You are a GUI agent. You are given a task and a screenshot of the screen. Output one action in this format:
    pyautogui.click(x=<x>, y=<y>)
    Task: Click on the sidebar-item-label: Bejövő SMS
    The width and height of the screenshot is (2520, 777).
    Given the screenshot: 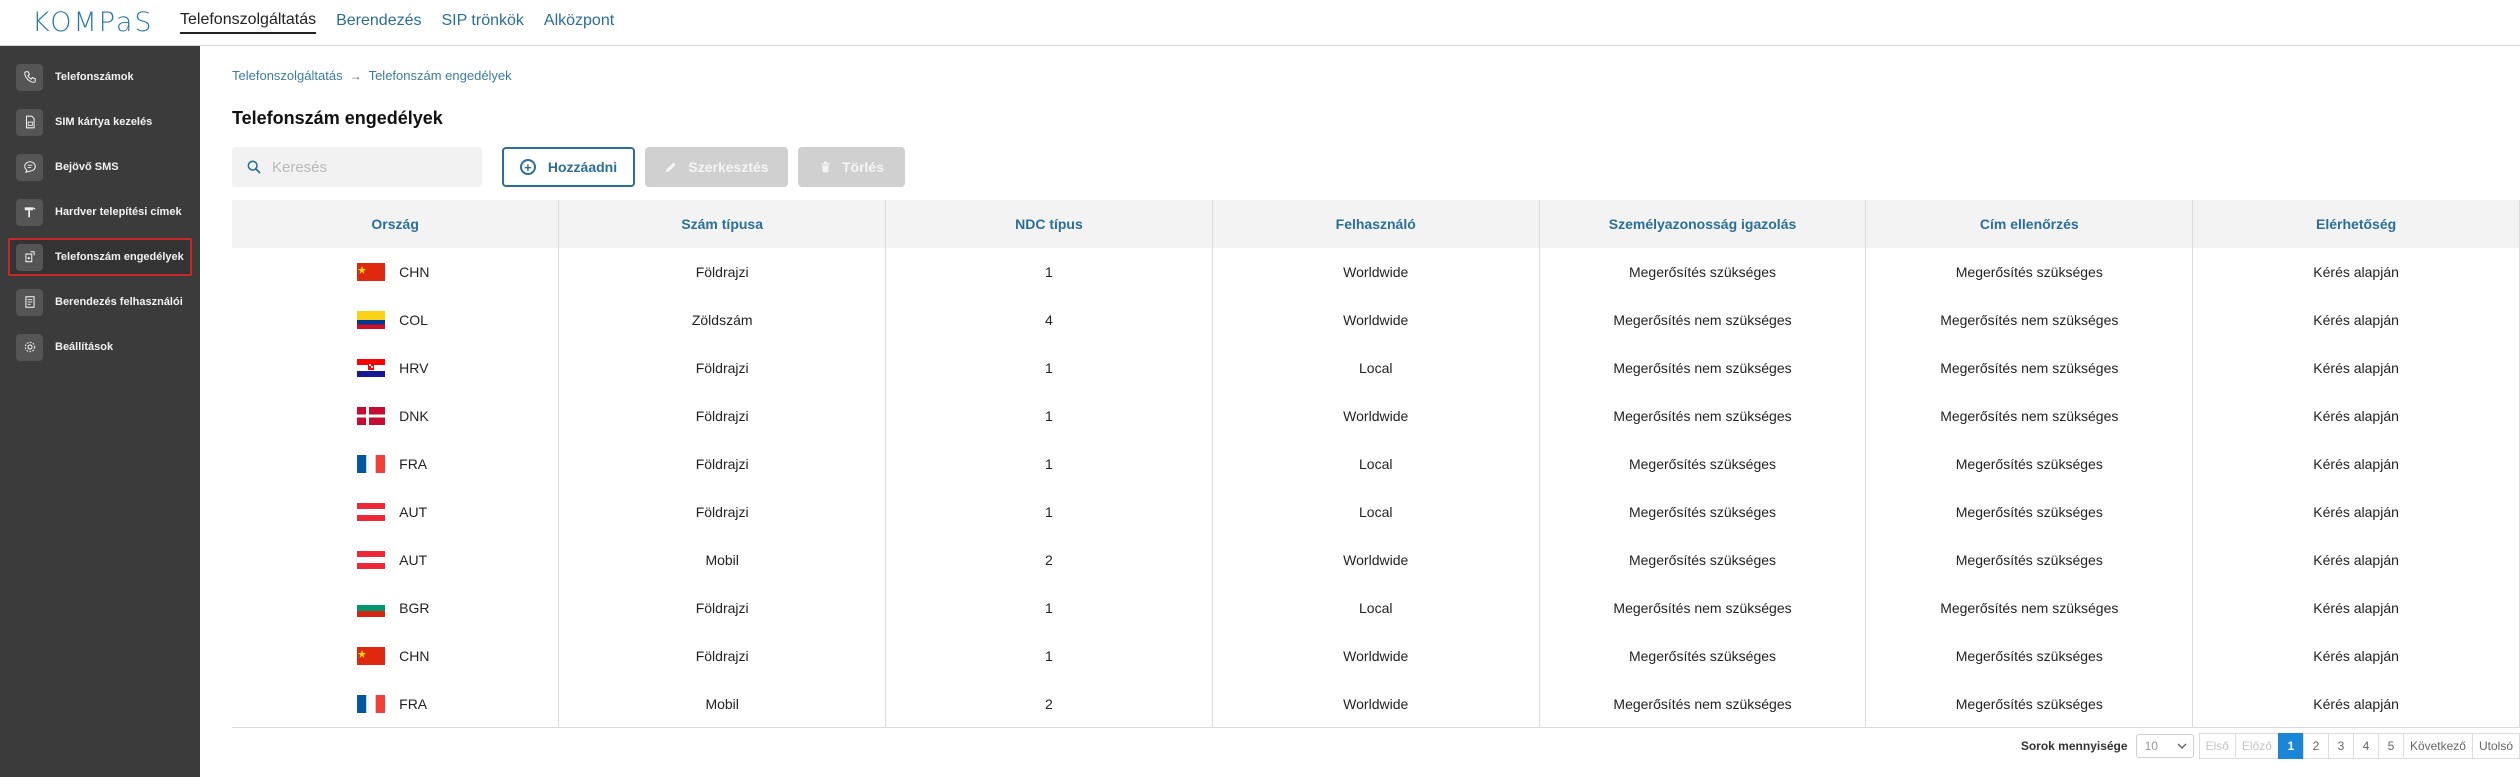 What is the action you would take?
    pyautogui.click(x=87, y=167)
    